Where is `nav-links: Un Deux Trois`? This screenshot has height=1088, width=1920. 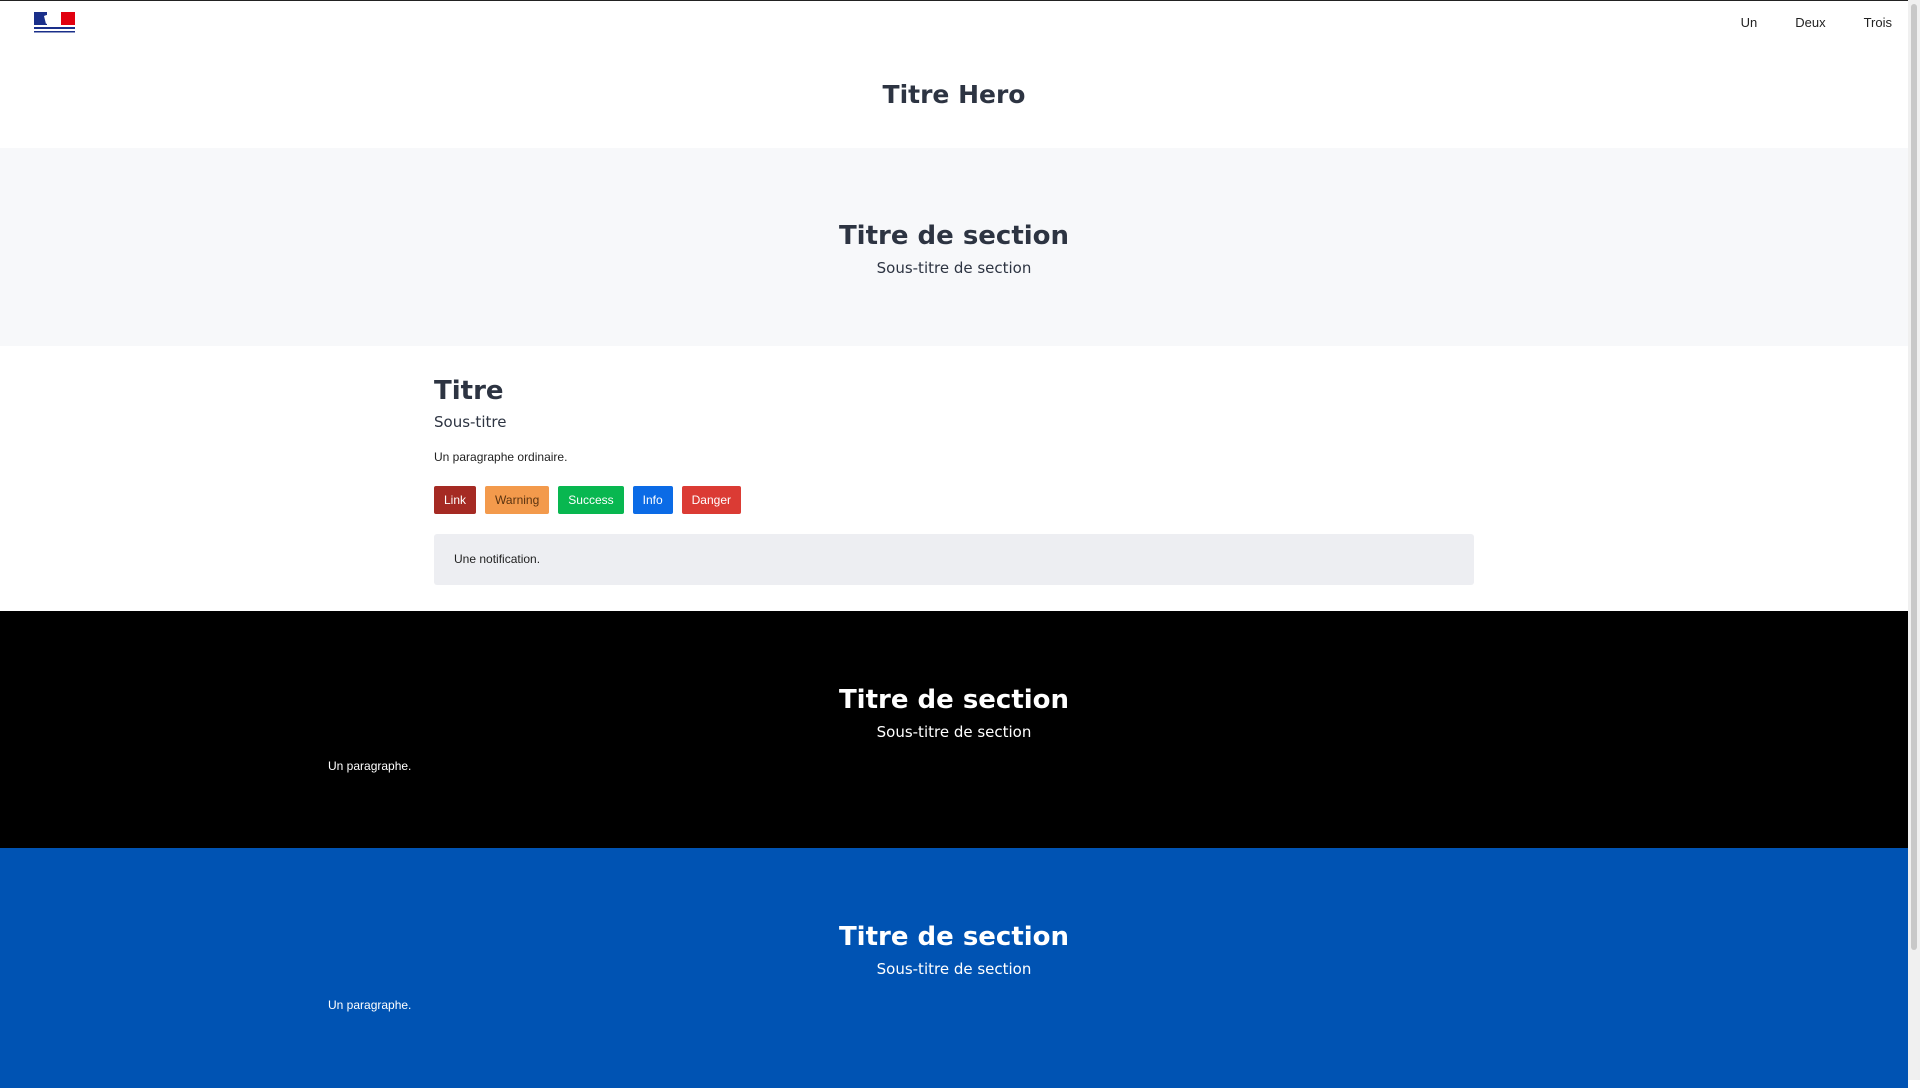 nav-links: Un Deux Trois is located at coordinates (1797, 22).